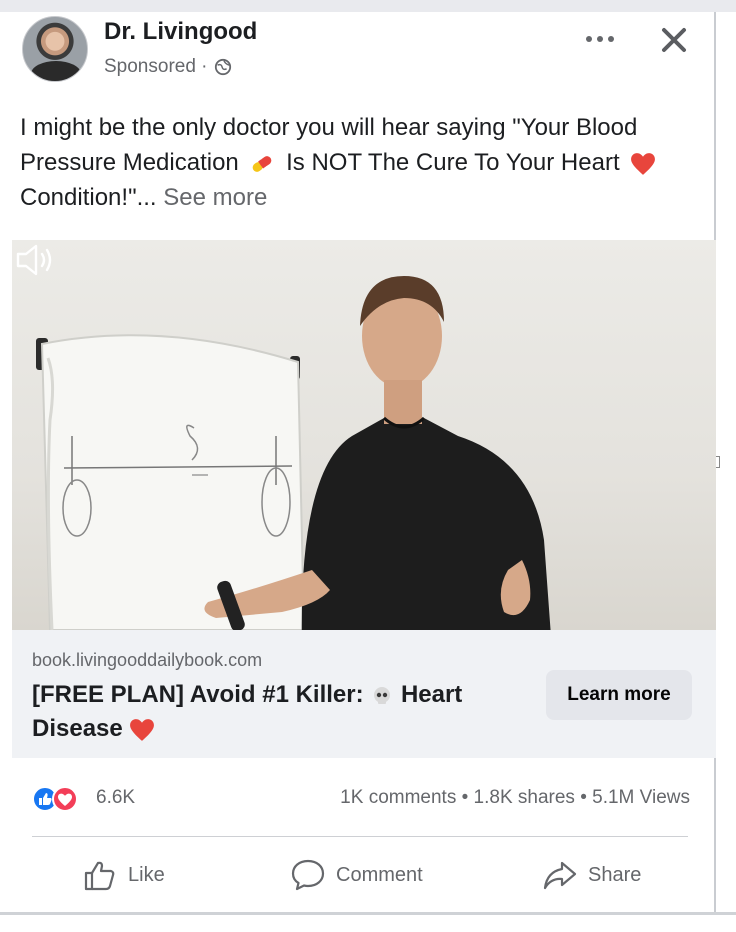 The width and height of the screenshot is (736, 932). What do you see at coordinates (360, 836) in the screenshot?
I see `actions-divider` at bounding box center [360, 836].